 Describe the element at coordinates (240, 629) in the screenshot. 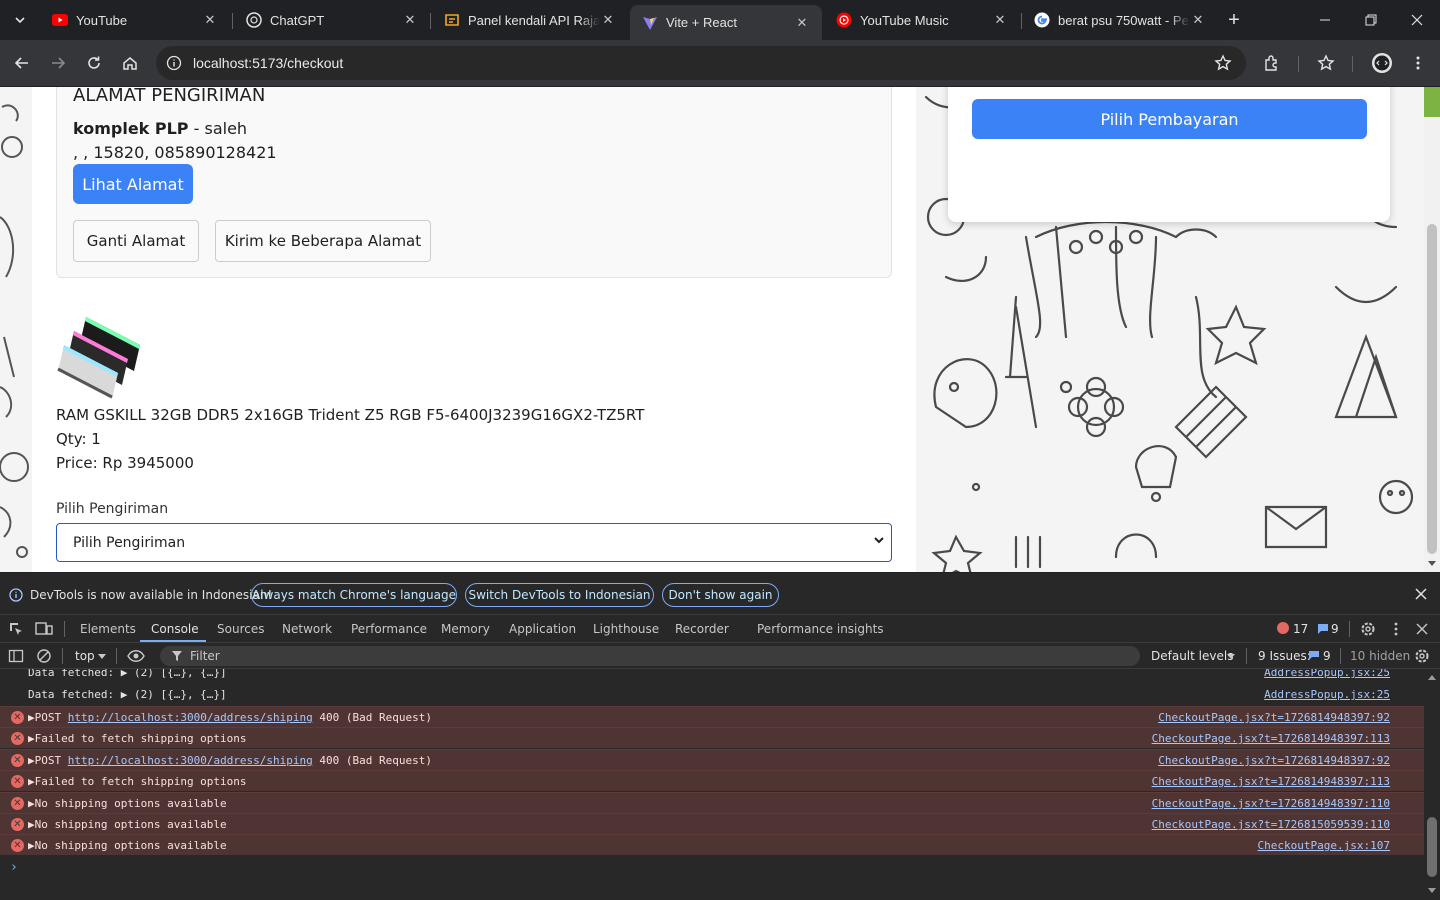

I see `devtools-tab-sources: Sources` at that location.